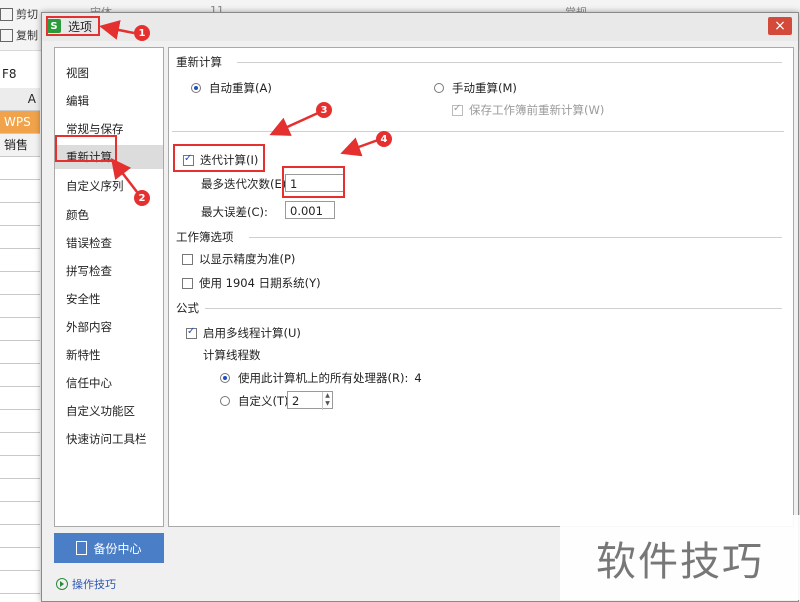 The height and width of the screenshot is (602, 800). What do you see at coordinates (680, 557) in the screenshot?
I see `watermark: 软件技巧` at bounding box center [680, 557].